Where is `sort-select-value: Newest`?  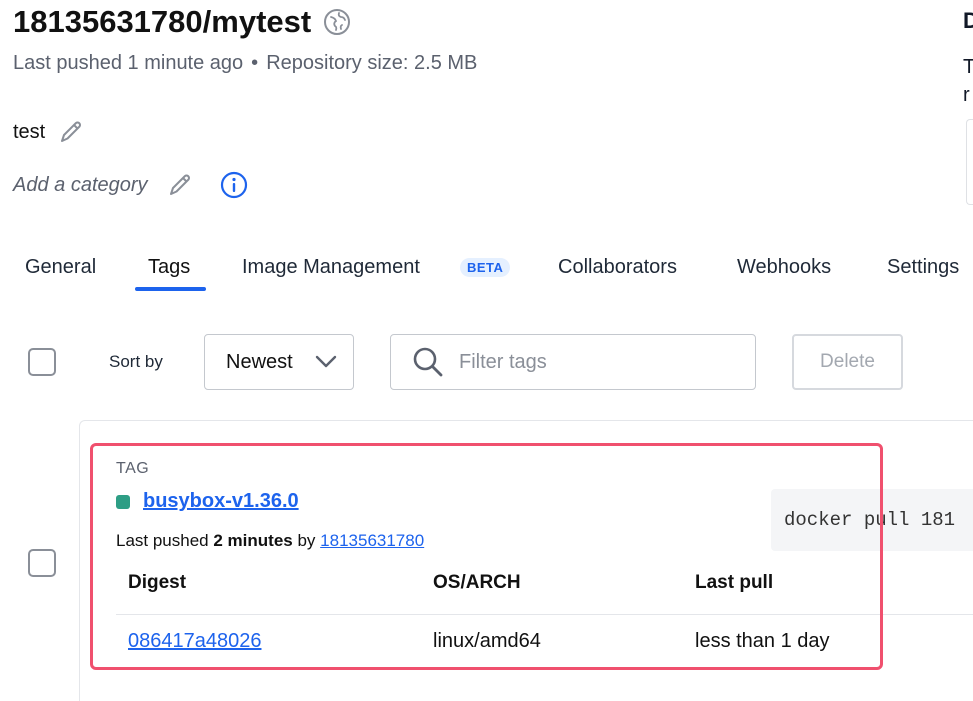
sort-select-value: Newest is located at coordinates (259, 361).